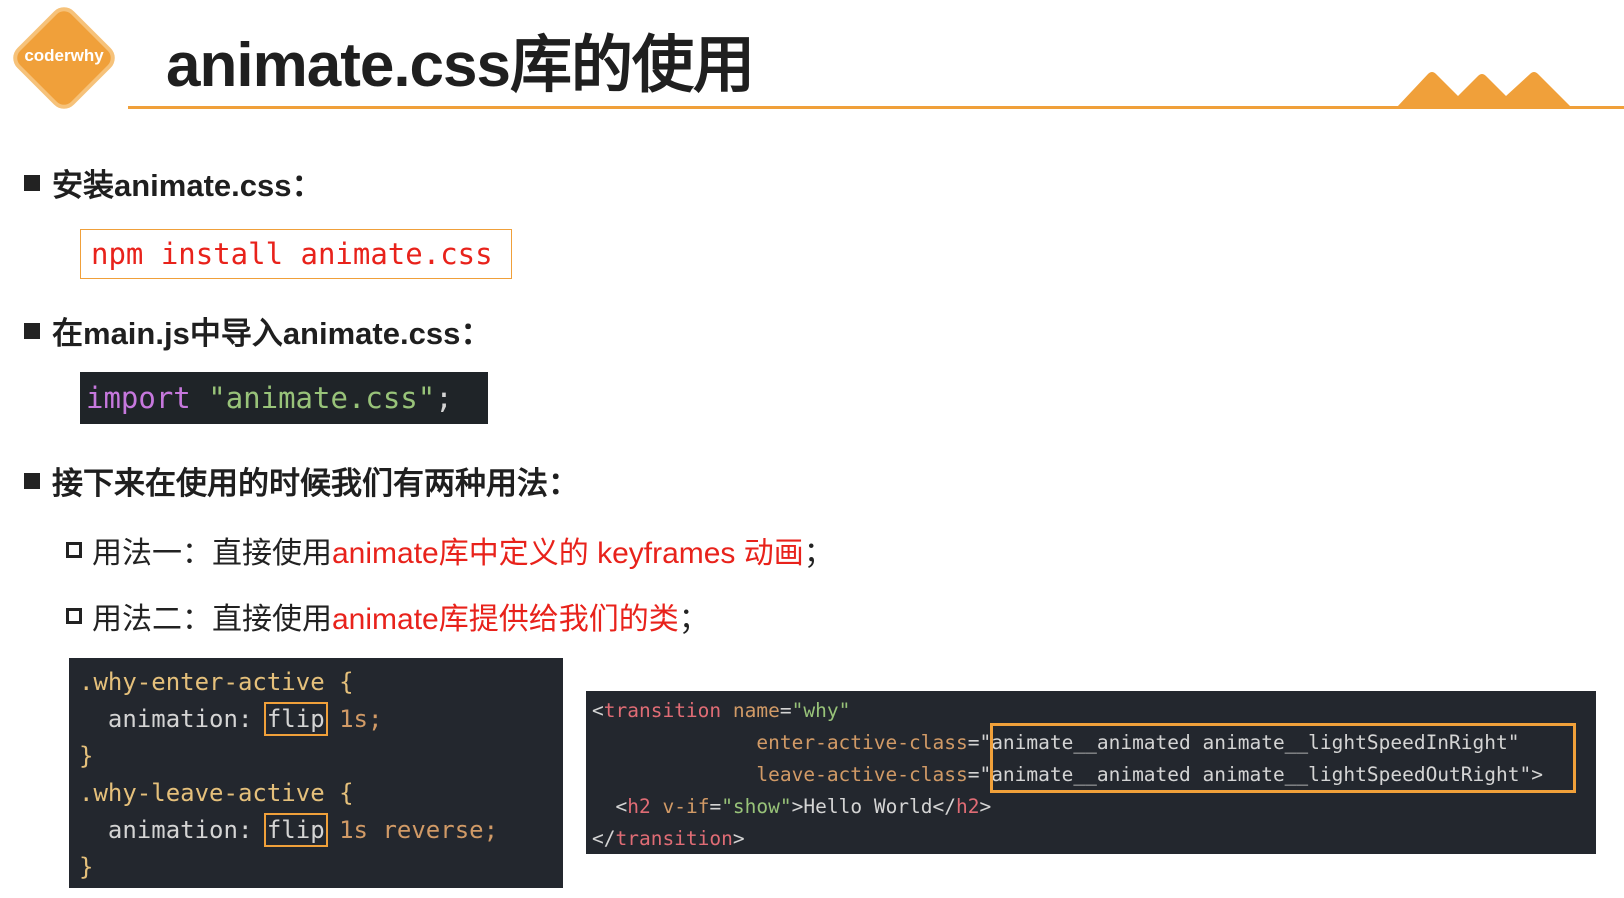  I want to click on import-semicolon: ;, so click(444, 398).